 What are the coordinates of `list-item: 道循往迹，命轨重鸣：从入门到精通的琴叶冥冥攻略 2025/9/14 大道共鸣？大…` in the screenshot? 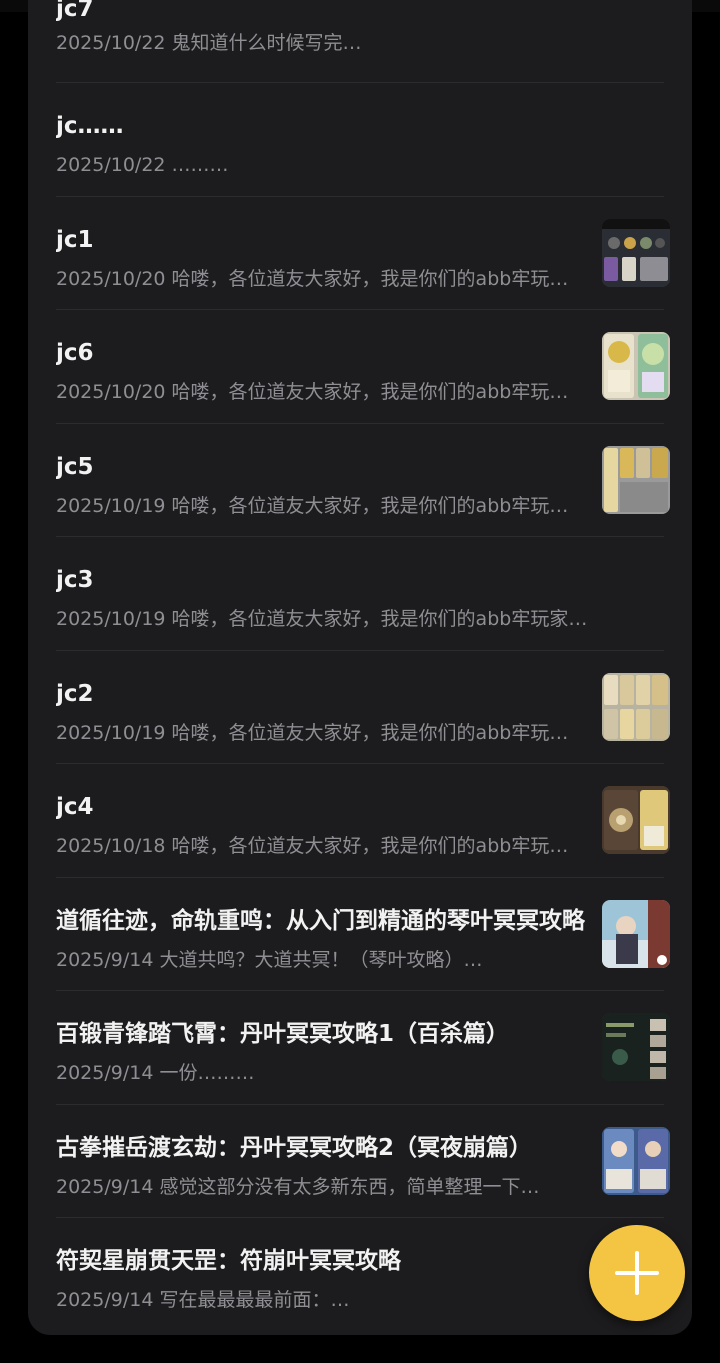 It's located at (363, 934).